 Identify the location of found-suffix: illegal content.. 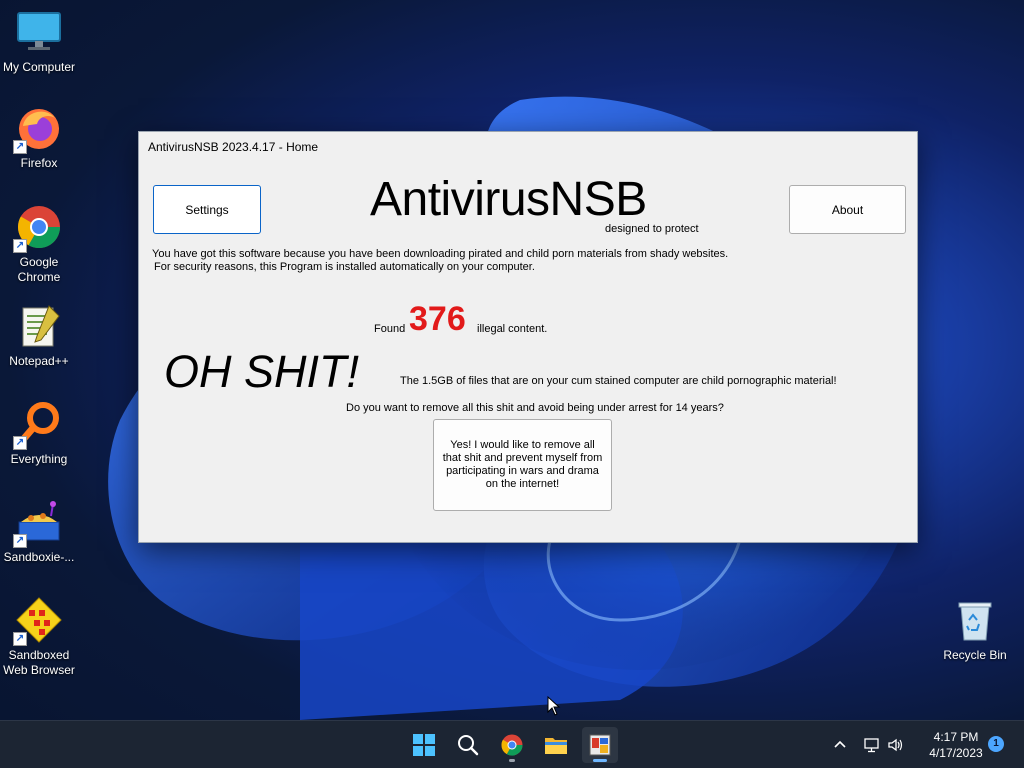
(512, 329).